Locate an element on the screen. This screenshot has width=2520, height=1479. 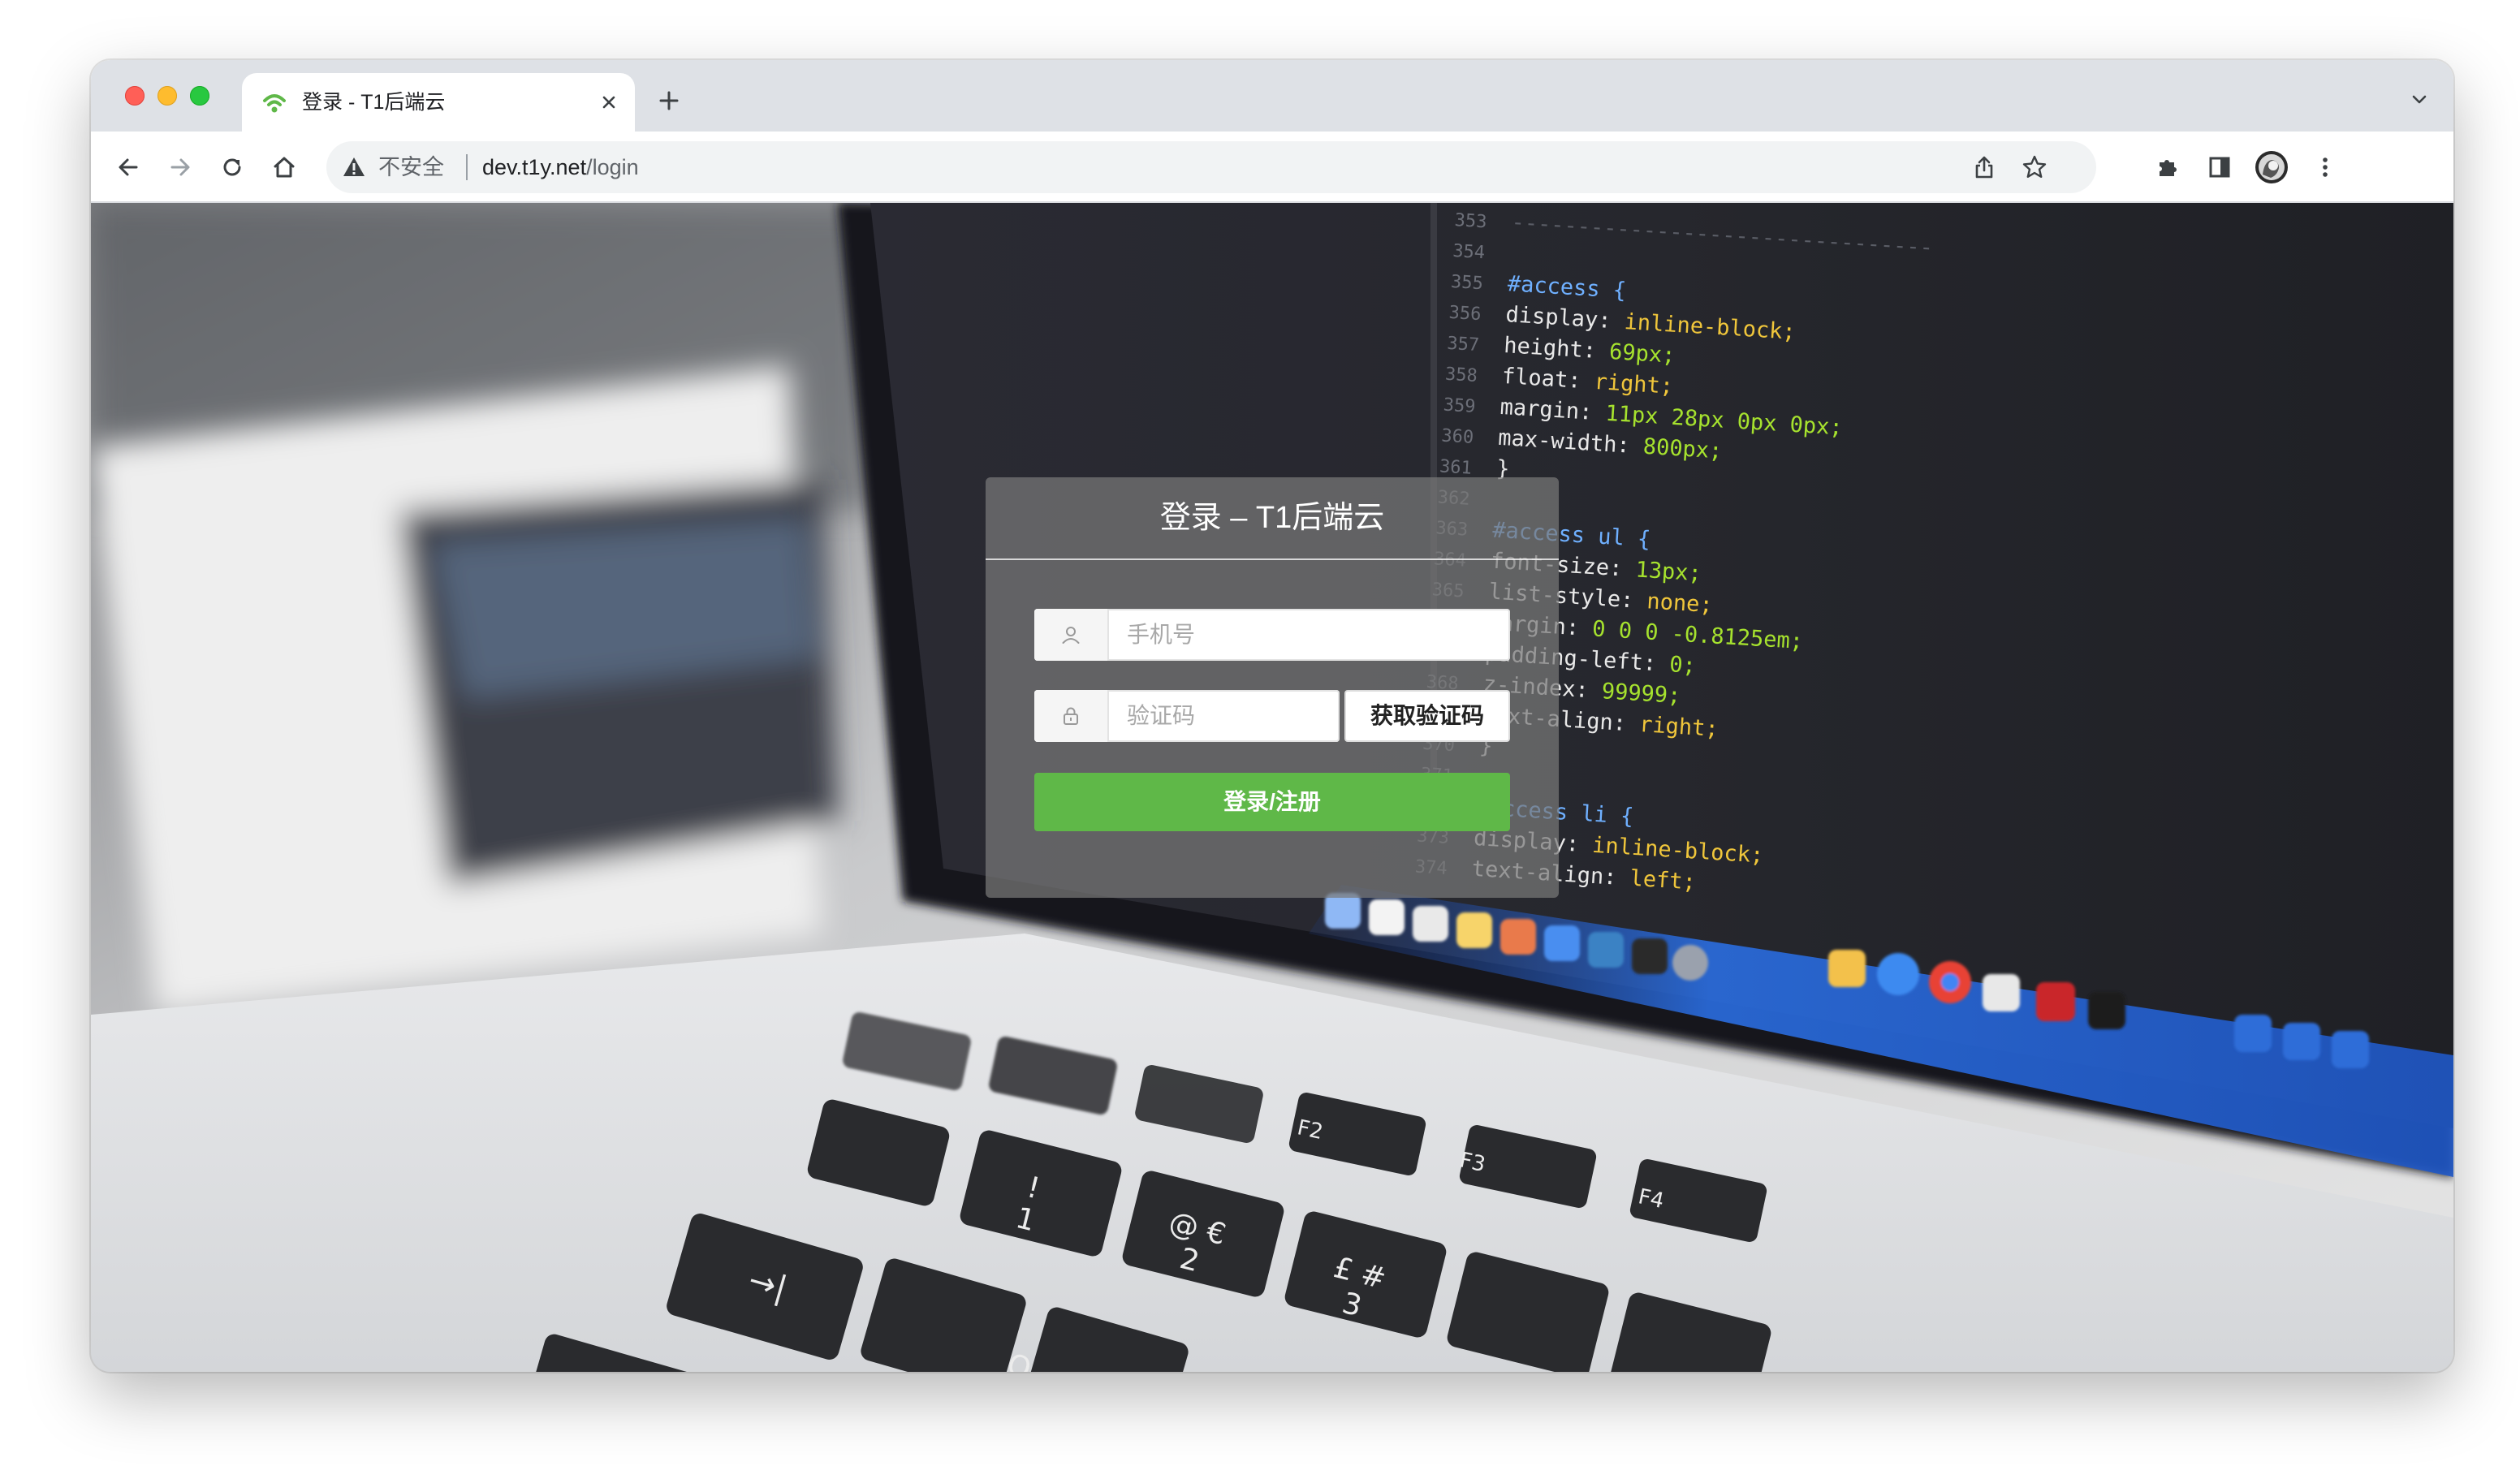
home-icon is located at coordinates (284, 167).